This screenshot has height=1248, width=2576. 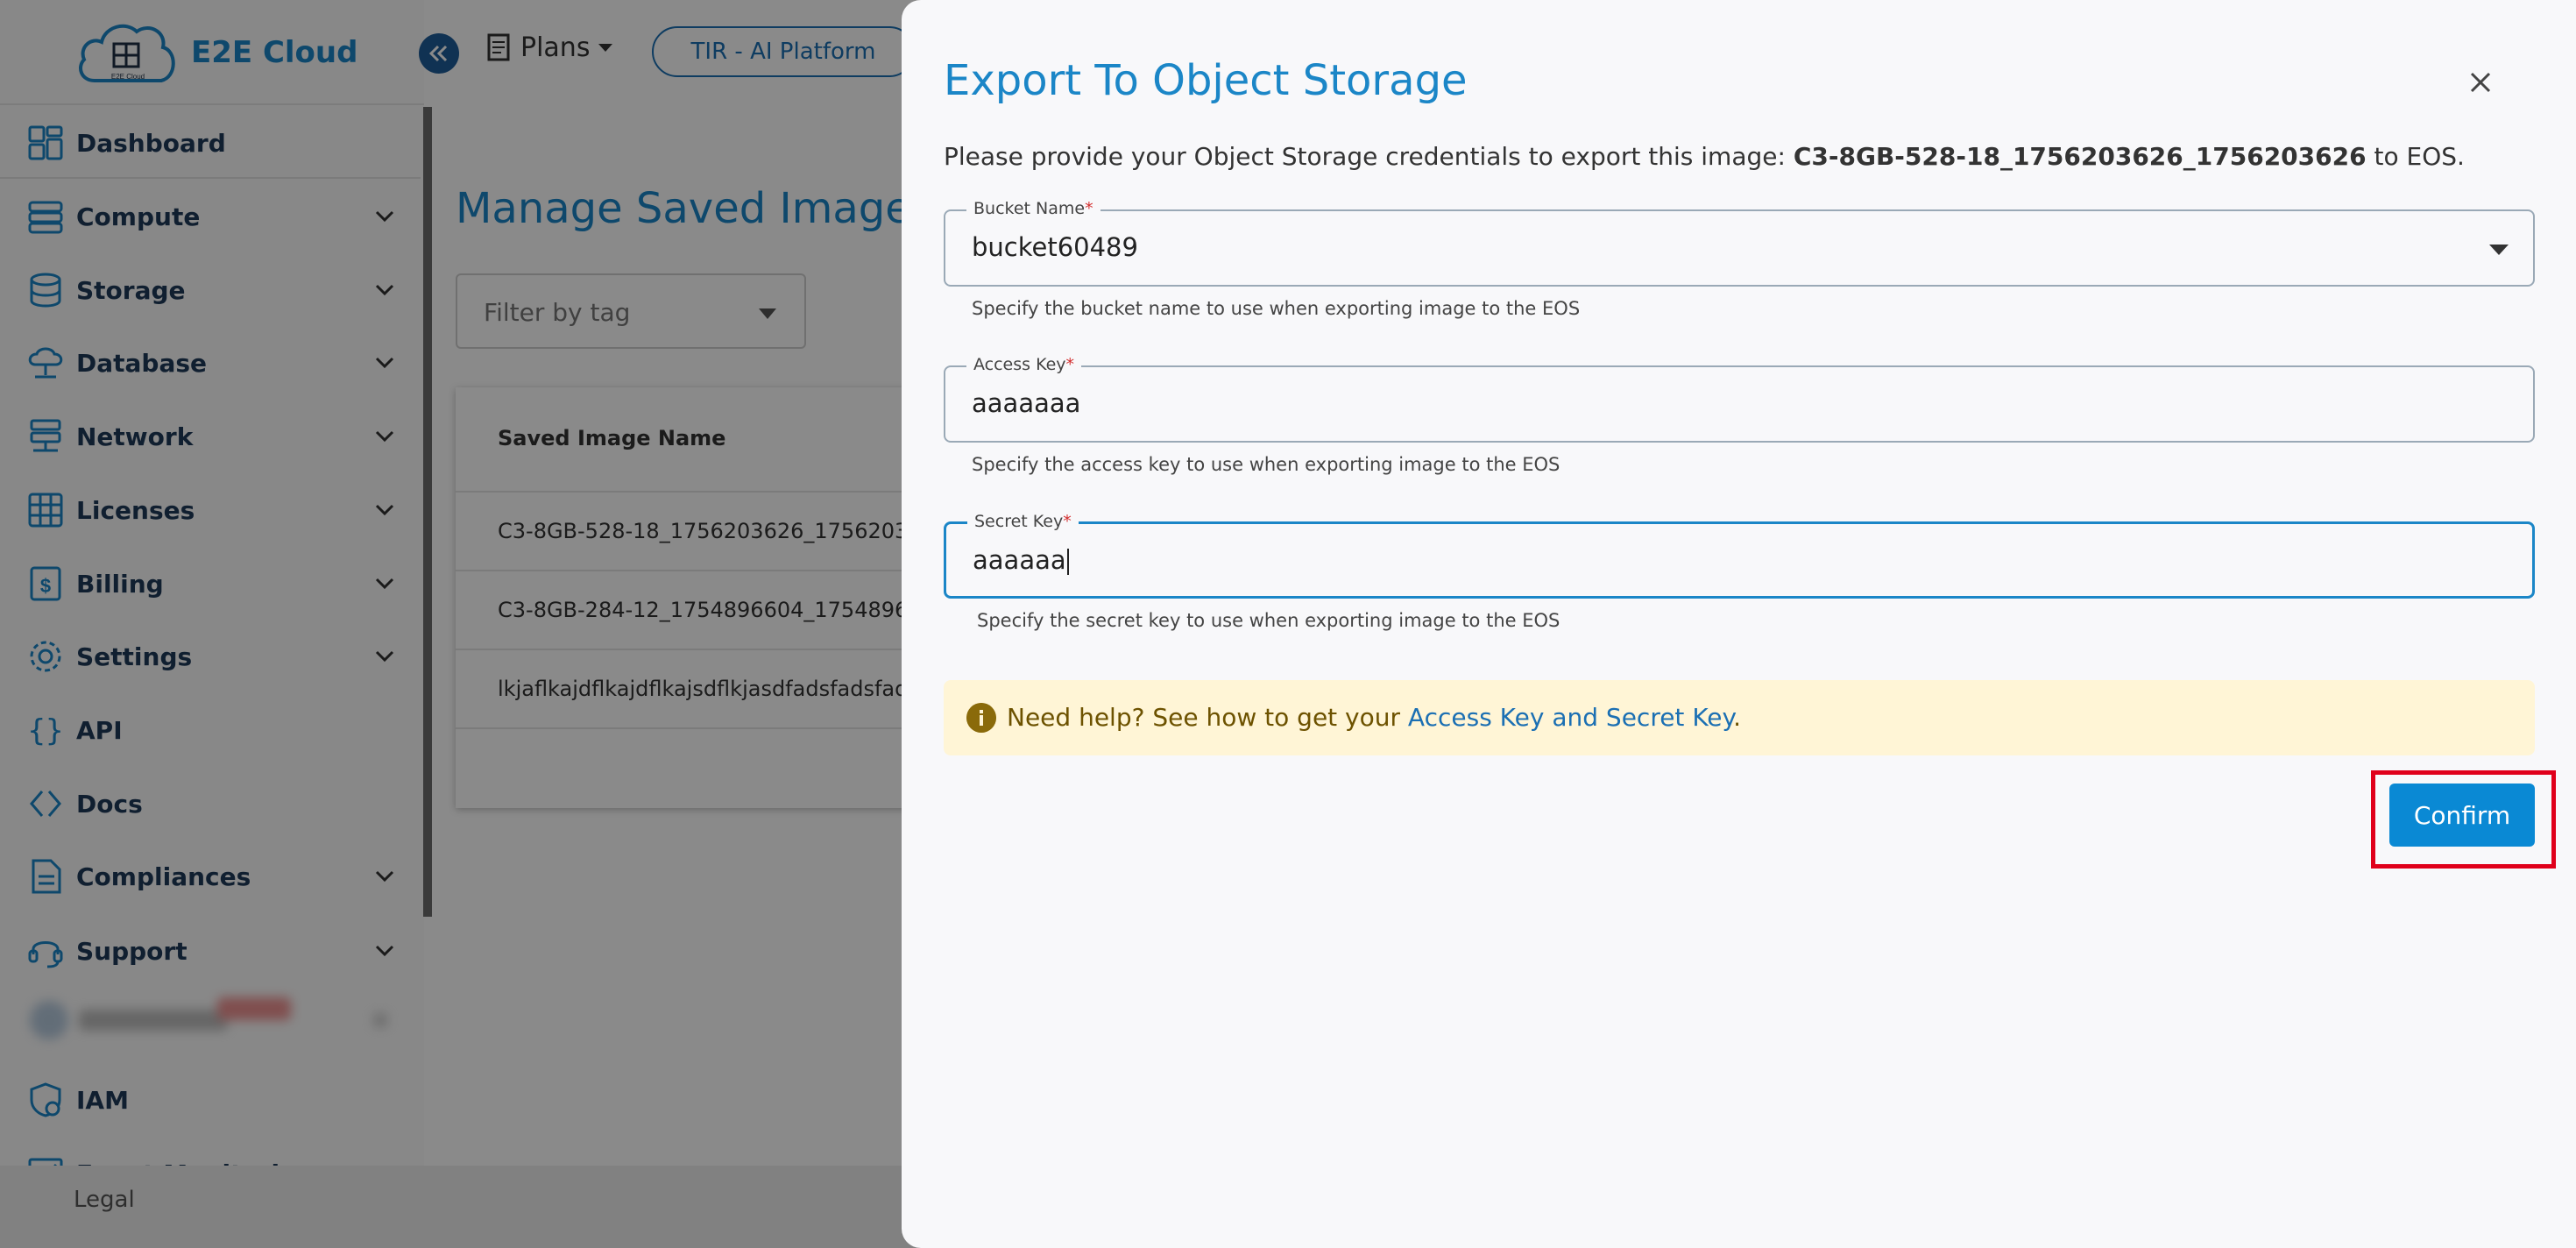 I want to click on confirm-button: Confirm, so click(x=2462, y=815).